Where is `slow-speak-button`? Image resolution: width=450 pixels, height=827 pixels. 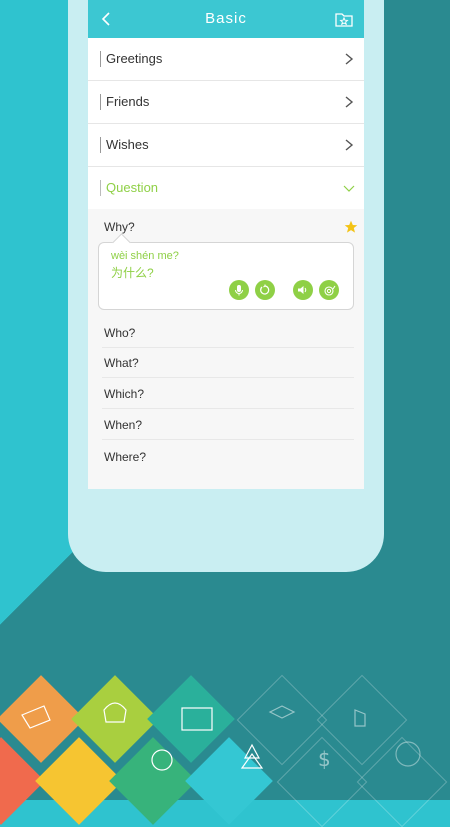
slow-speak-button is located at coordinates (329, 290).